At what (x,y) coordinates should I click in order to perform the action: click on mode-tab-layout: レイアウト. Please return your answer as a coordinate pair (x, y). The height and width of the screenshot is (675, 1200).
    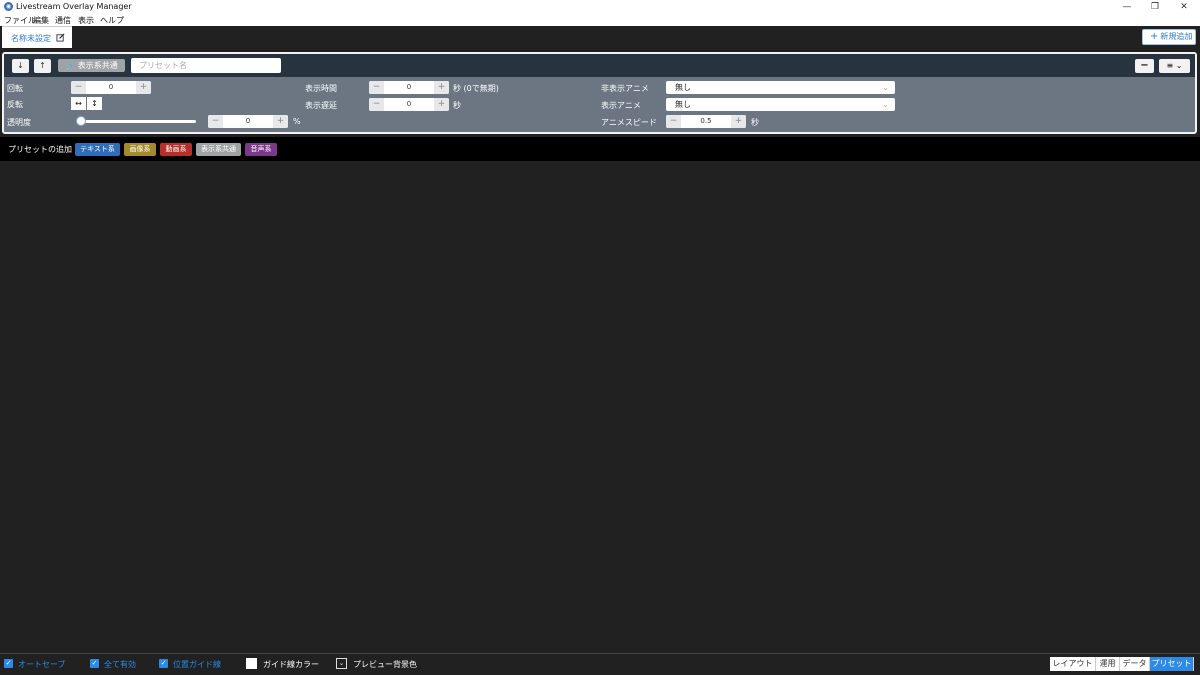
    Looking at the image, I should click on (1073, 664).